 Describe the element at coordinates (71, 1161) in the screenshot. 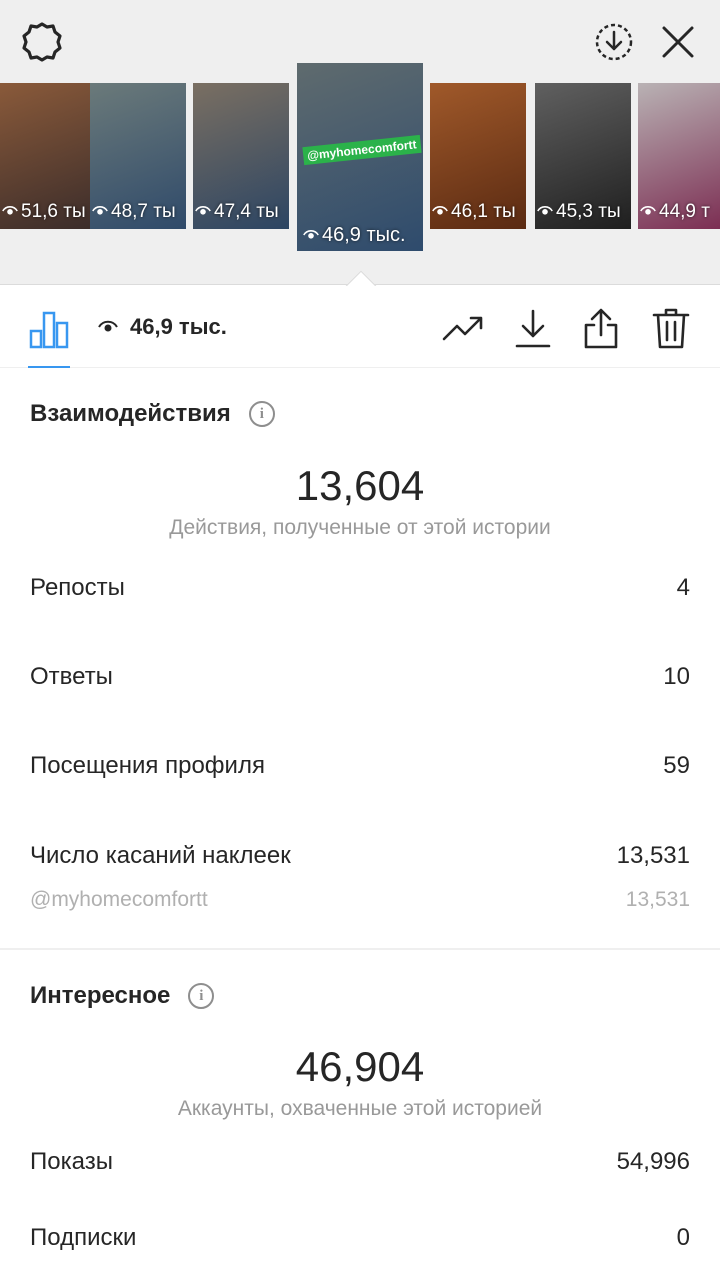

I see `stat-label: Показы` at that location.